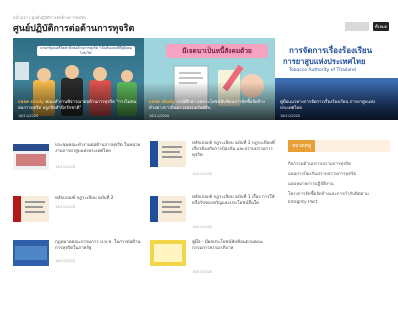  What do you see at coordinates (340, 163) in the screenshot?
I see `category-item-1: กิจกรรมด้านปราบปรามการทุจริต` at bounding box center [340, 163].